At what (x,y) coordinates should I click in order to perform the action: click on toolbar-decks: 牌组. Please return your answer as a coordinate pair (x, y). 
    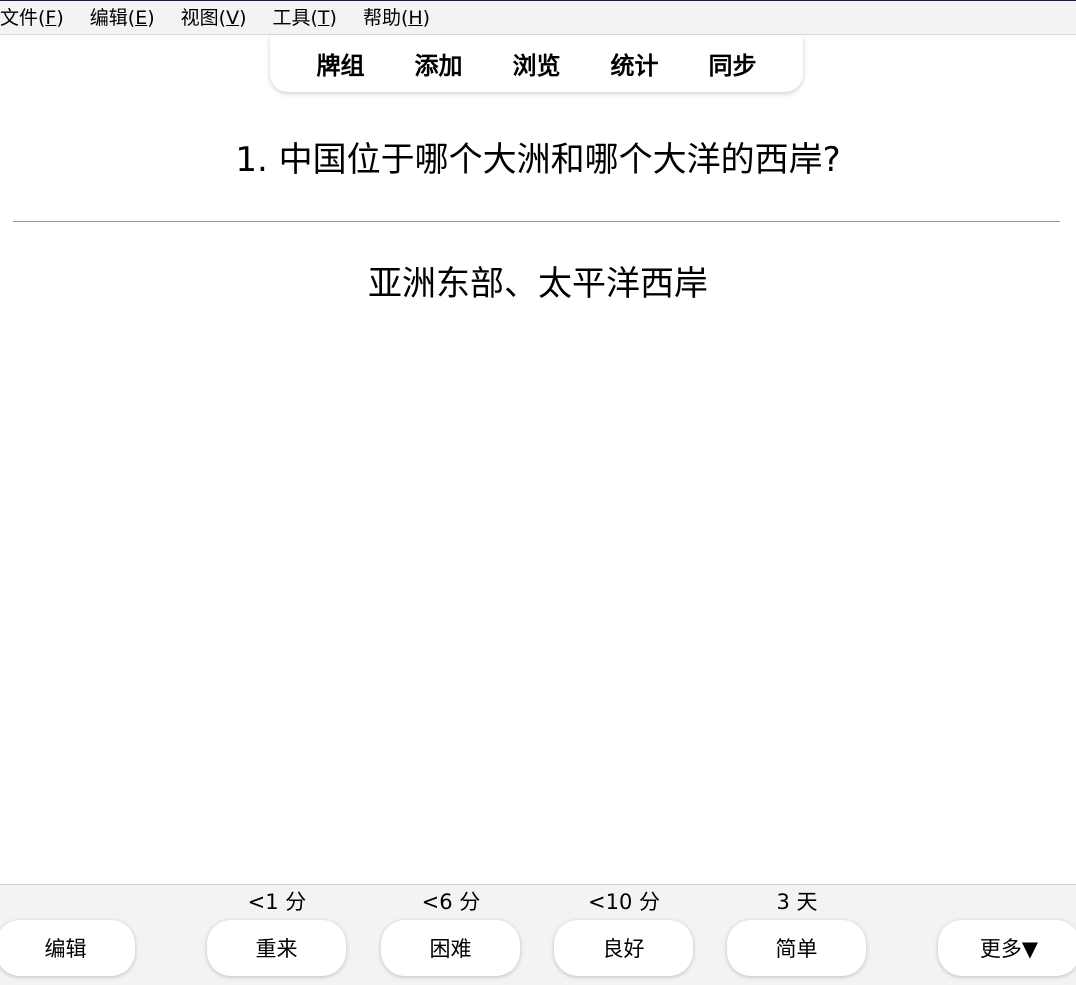
    Looking at the image, I should click on (341, 63).